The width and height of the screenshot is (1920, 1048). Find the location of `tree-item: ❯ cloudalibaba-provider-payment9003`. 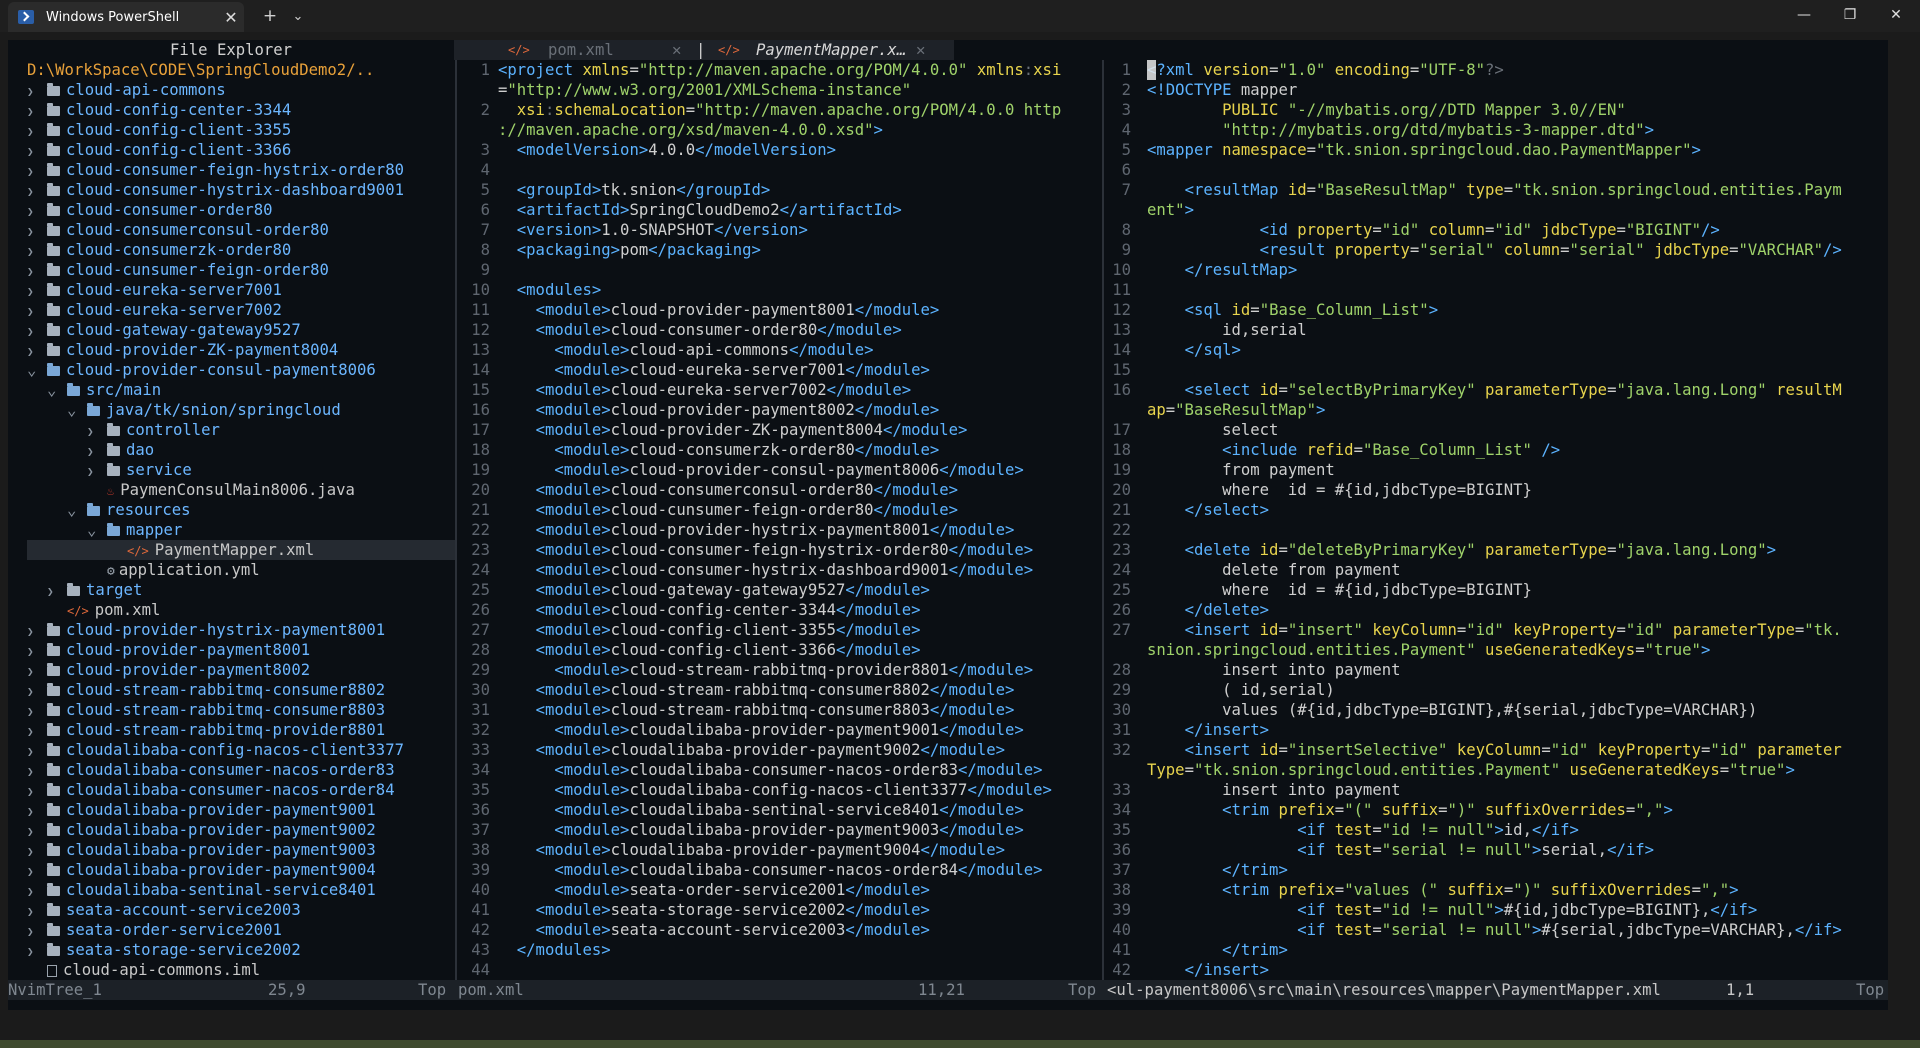

tree-item: ❯ cloudalibaba-provider-payment9003 is located at coordinates (201, 850).